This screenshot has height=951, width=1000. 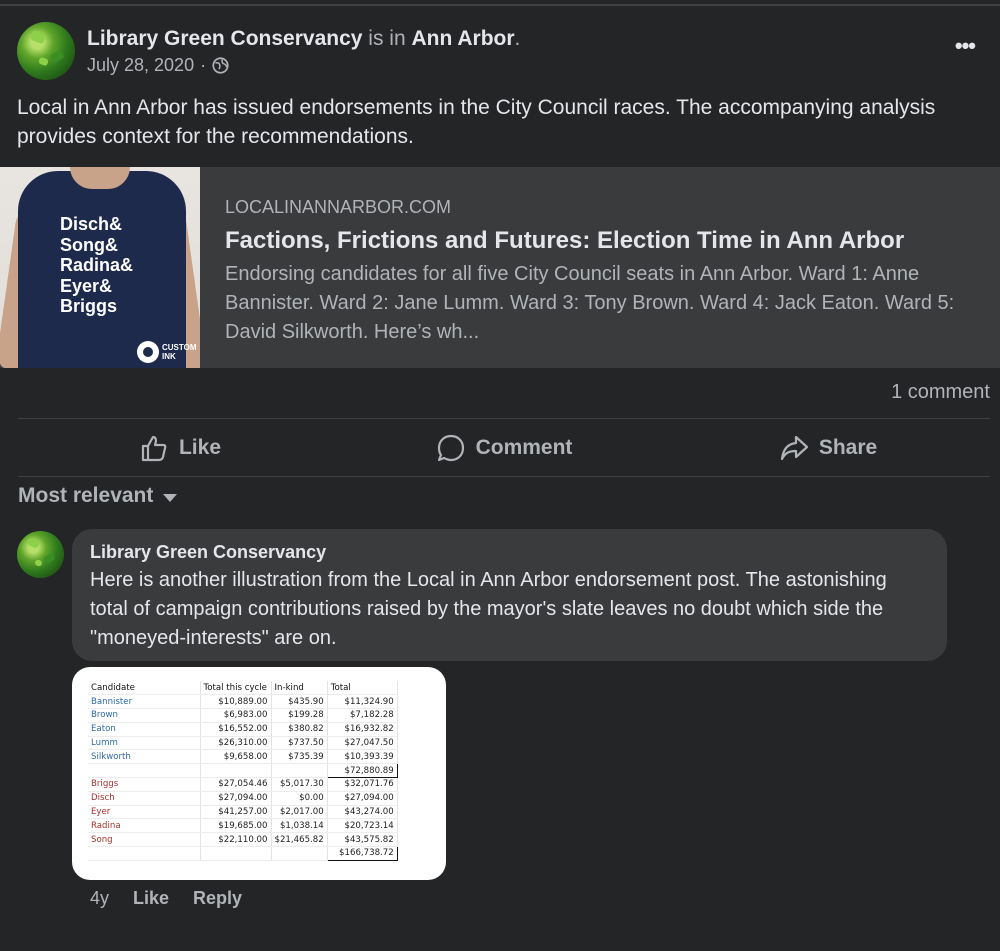 I want to click on post-author-link: Library Green Conservancy, so click(x=224, y=38).